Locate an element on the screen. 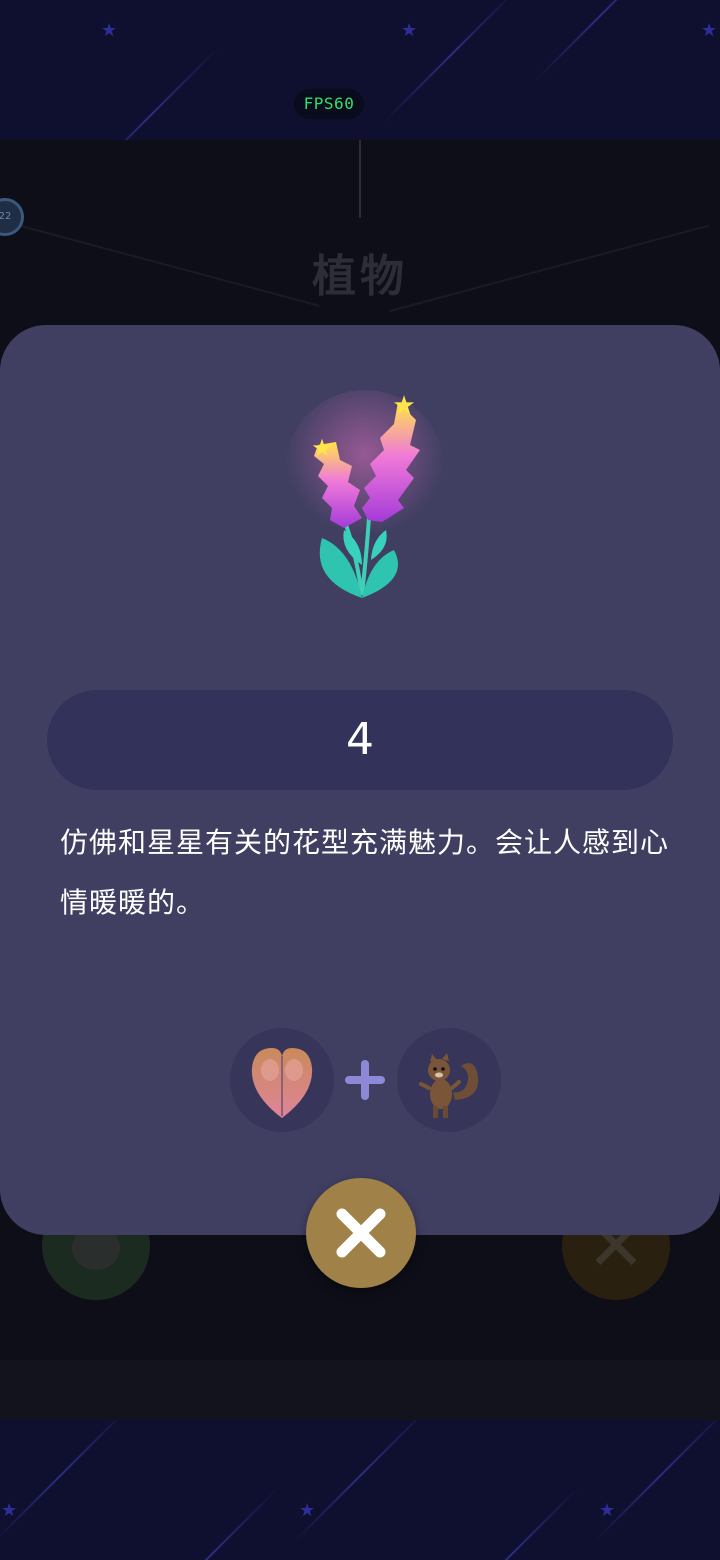  footer-strip is located at coordinates (360, 1390).